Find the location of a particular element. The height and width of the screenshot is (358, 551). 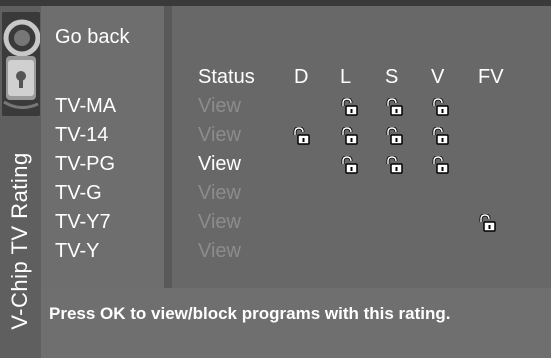

rating-item-tv-y: TV-Y is located at coordinates (77, 251).